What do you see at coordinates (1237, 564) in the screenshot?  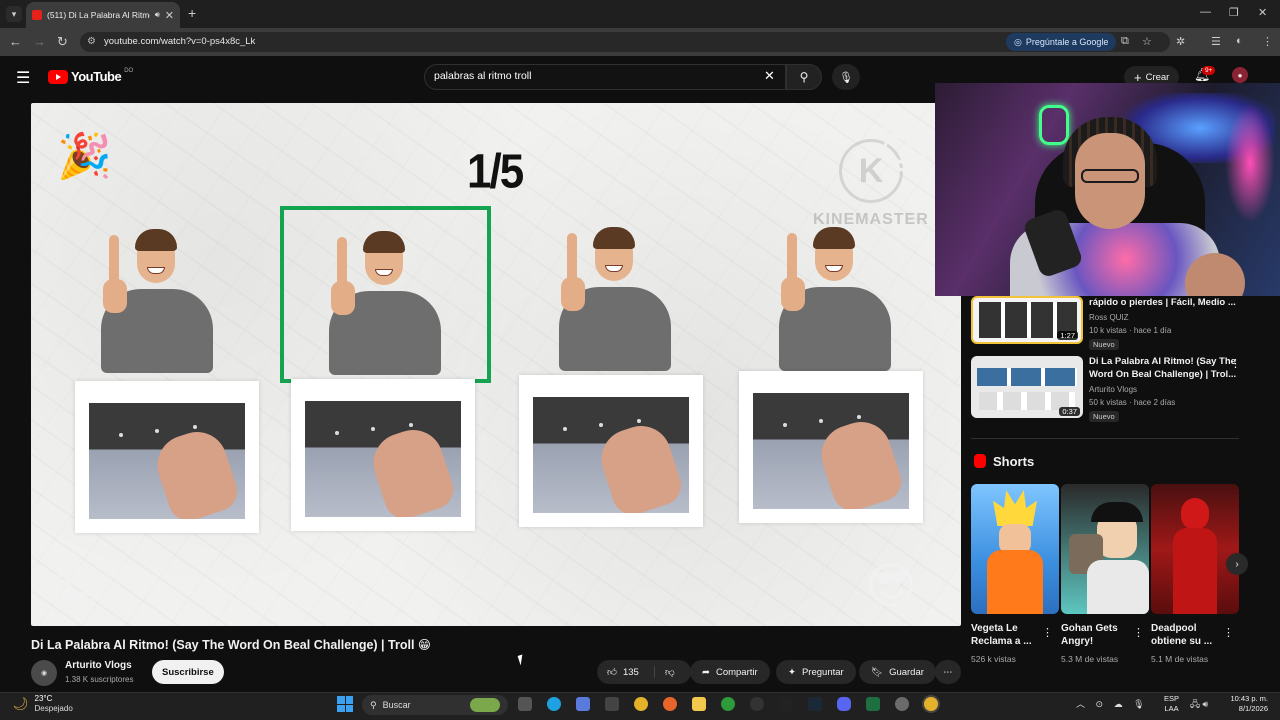 I see `shorts-next-chevron-icon: ›` at bounding box center [1237, 564].